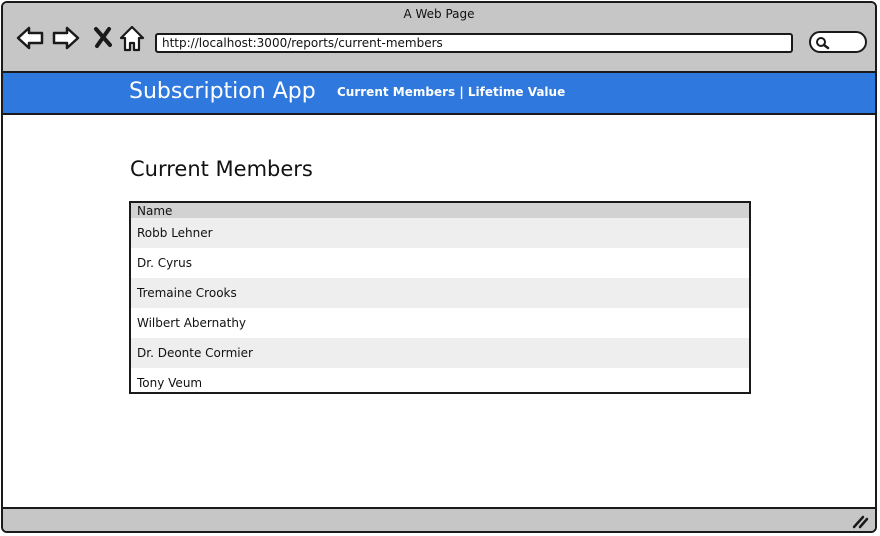 This screenshot has height=536, width=880. I want to click on home-icon, so click(132, 38).